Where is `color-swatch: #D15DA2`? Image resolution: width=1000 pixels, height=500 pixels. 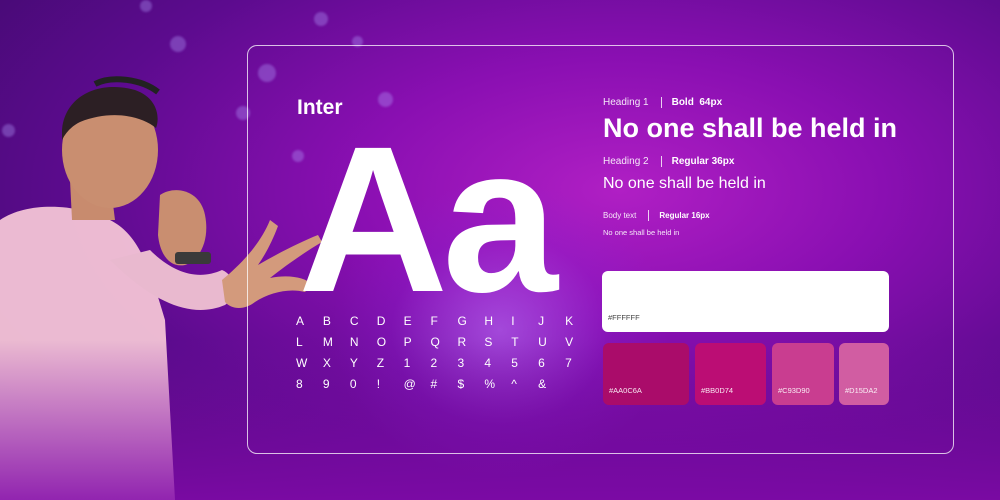
color-swatch: #D15DA2 is located at coordinates (864, 374).